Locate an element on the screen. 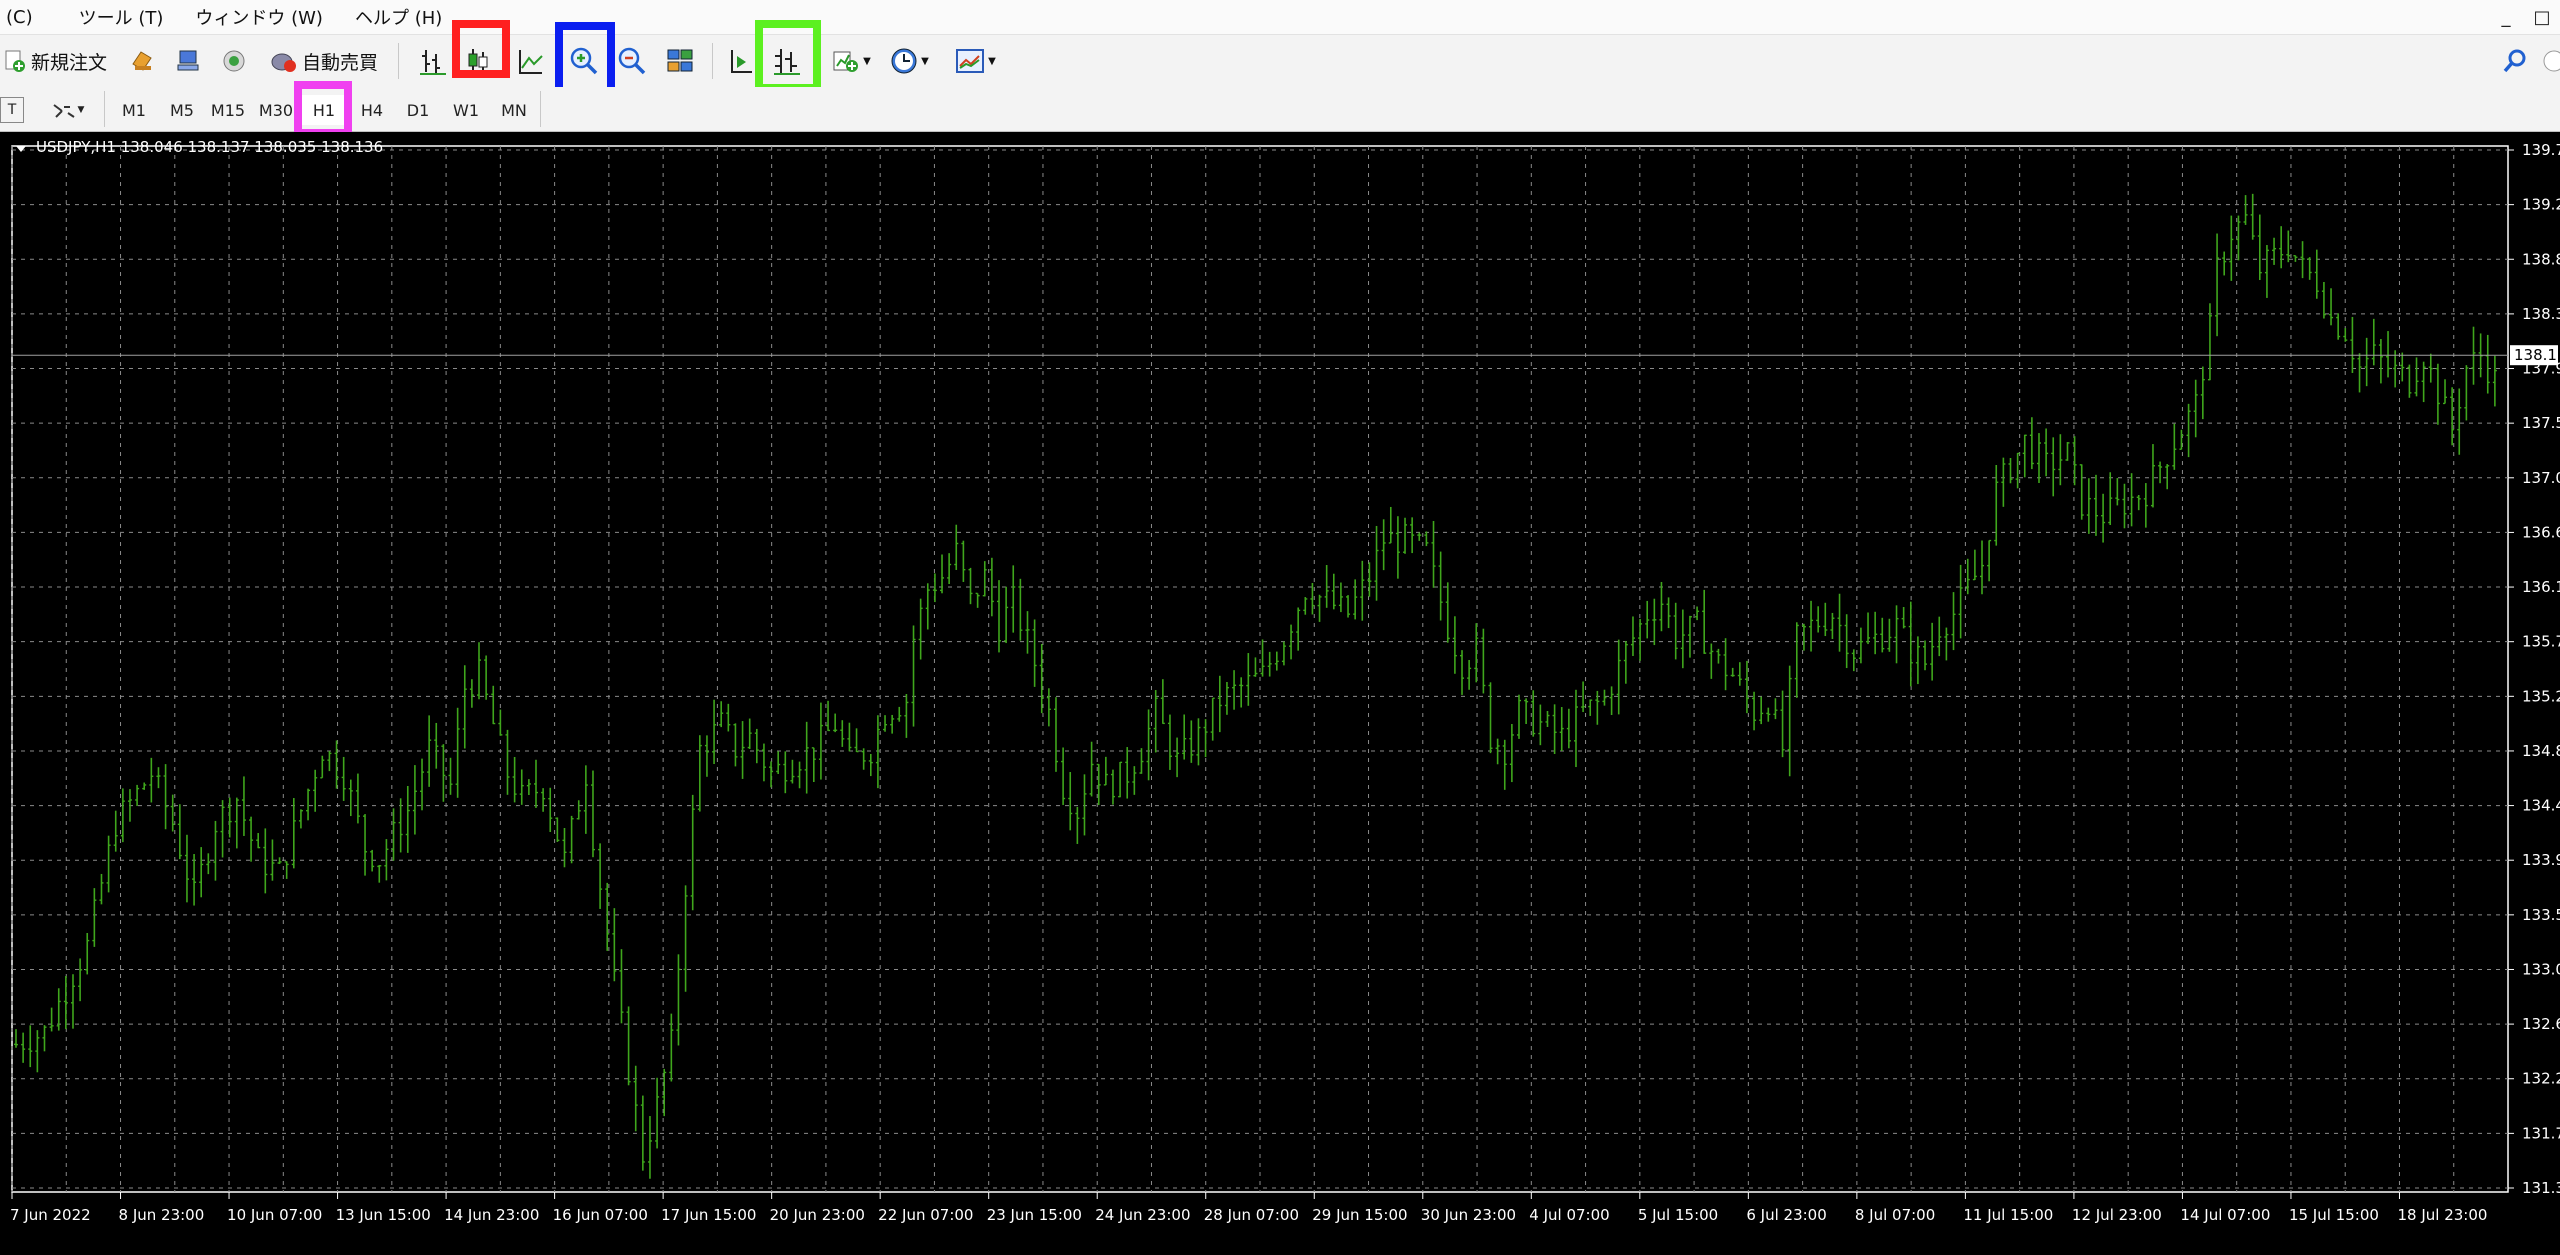 This screenshot has width=2560, height=1255. objects-button: ▼ is located at coordinates (67, 110).